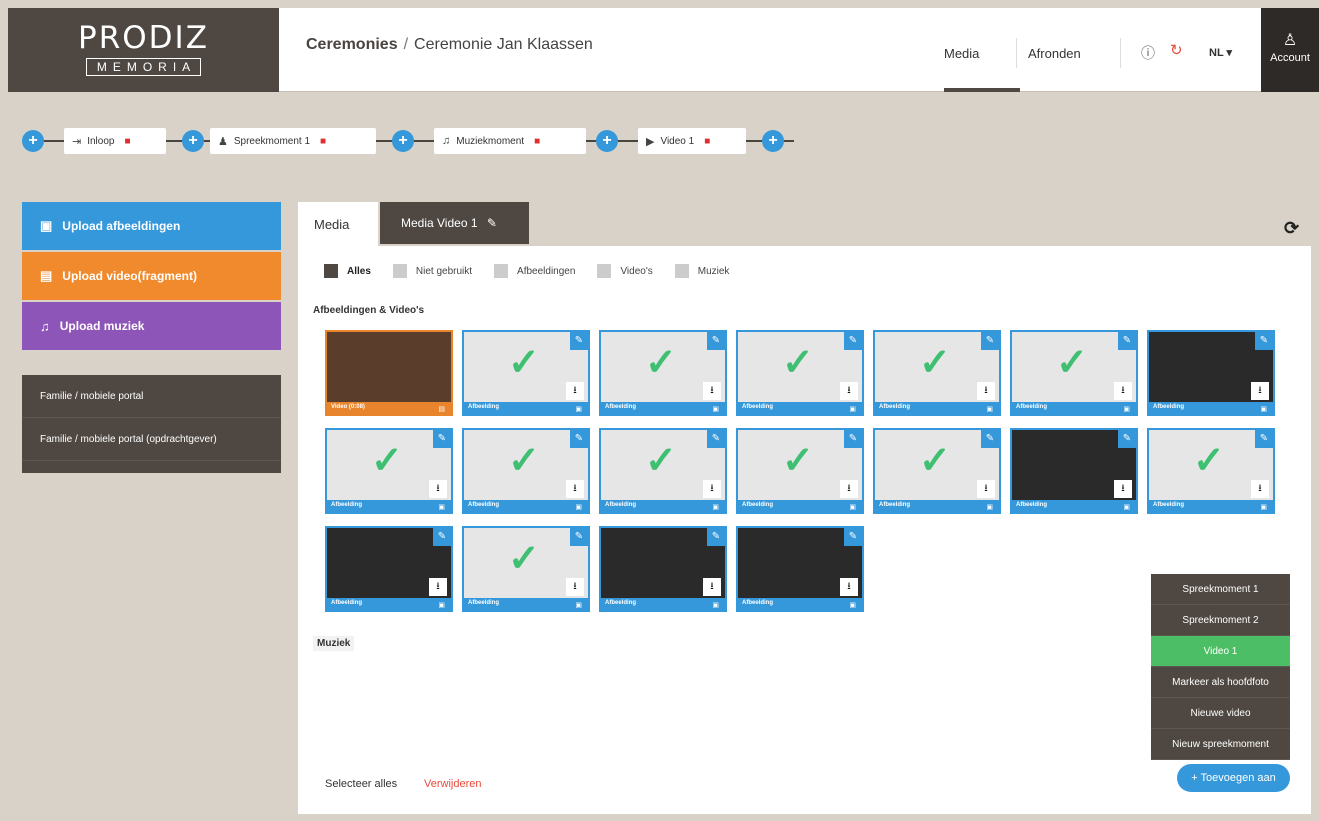  What do you see at coordinates (510, 141) in the screenshot?
I see `timeline-item-muziekmoment: ♫ Muziekmoment ■` at bounding box center [510, 141].